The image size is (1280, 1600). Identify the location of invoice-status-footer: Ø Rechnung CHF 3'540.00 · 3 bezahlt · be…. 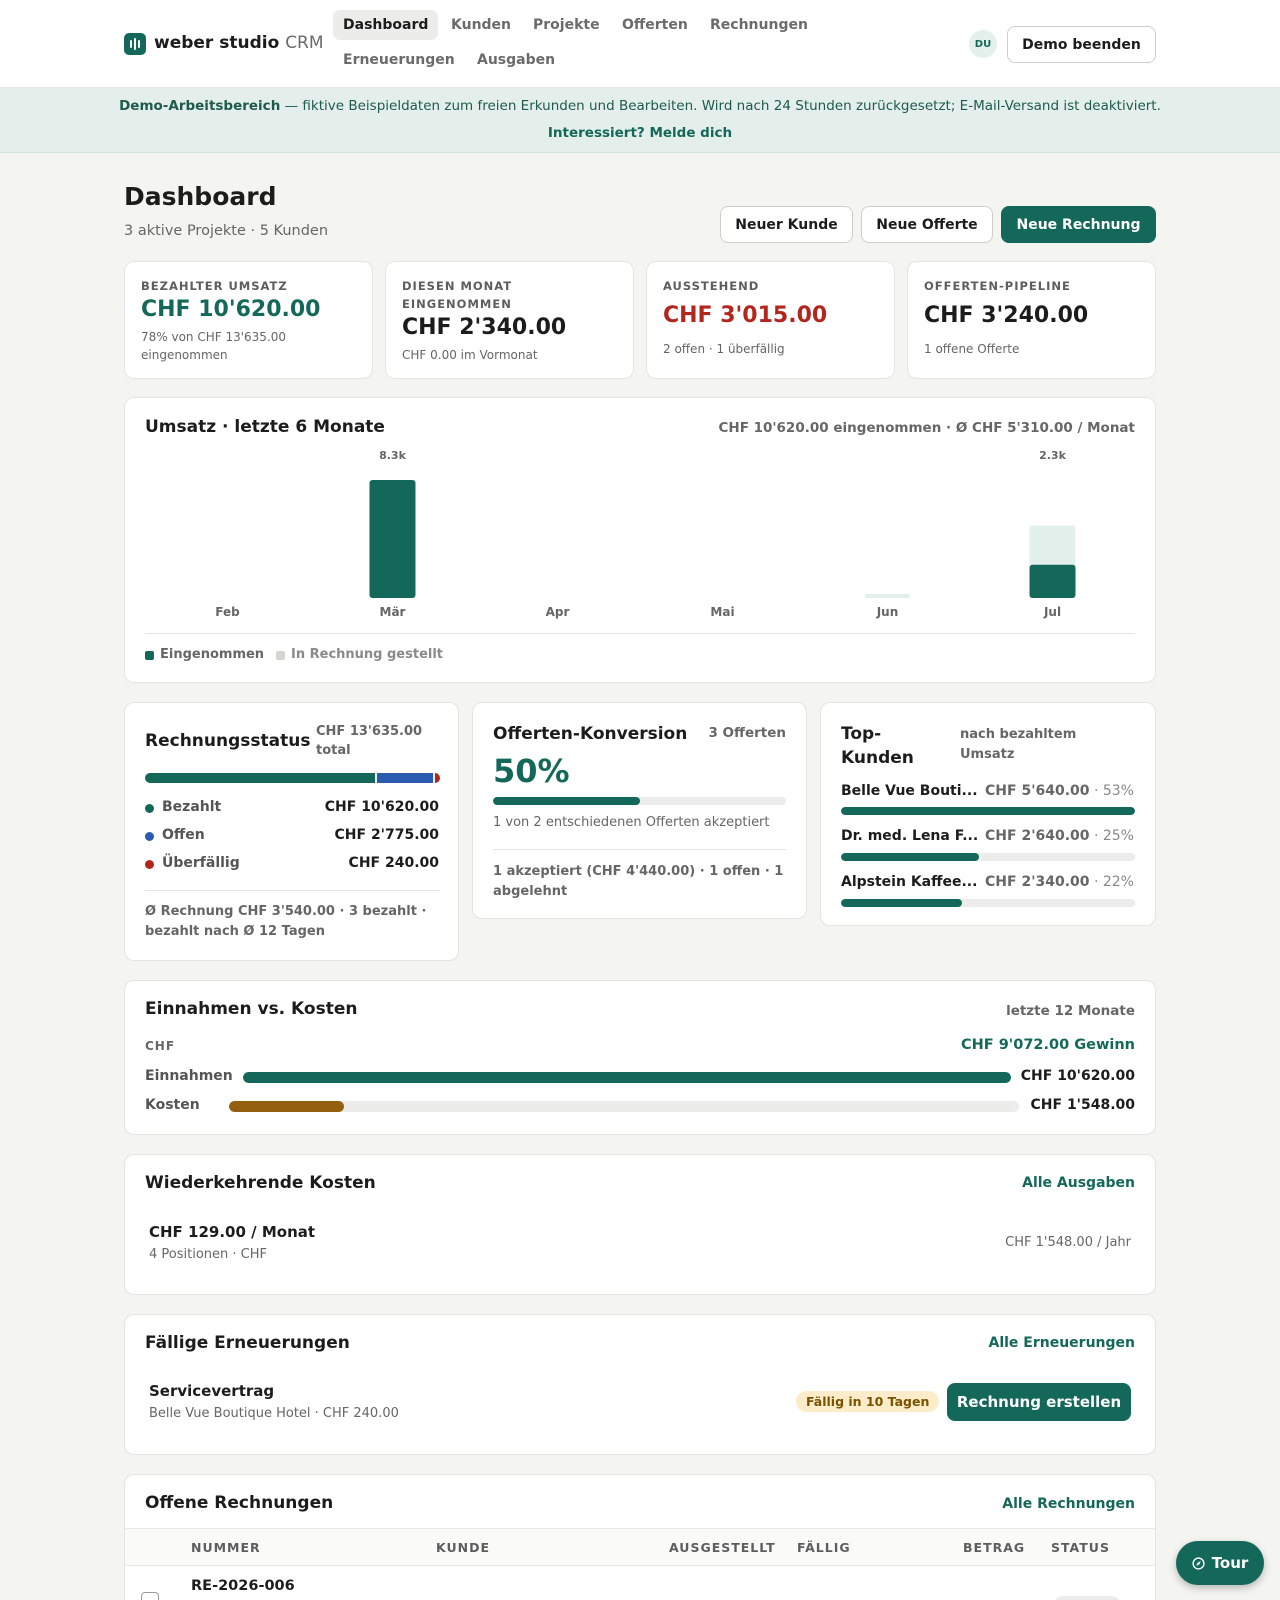
(286, 921).